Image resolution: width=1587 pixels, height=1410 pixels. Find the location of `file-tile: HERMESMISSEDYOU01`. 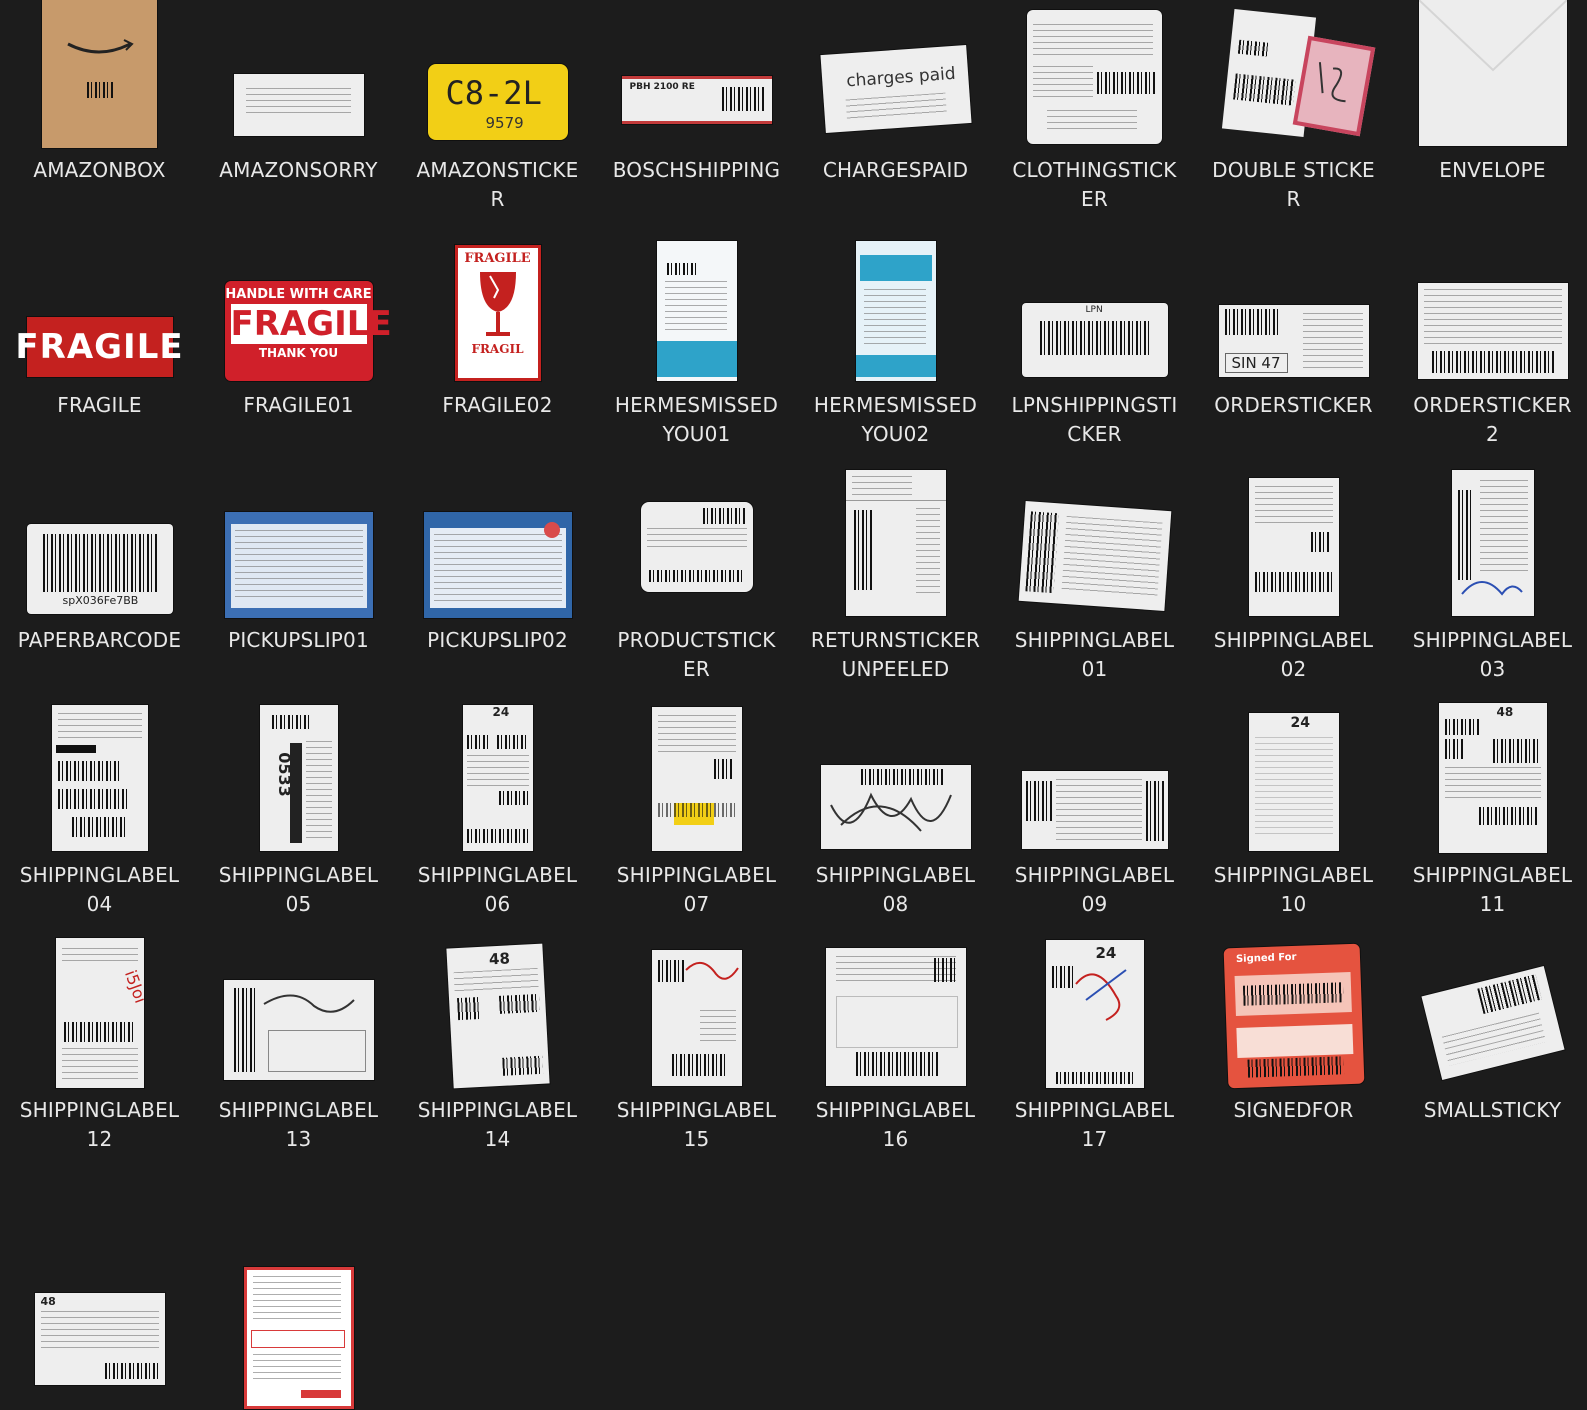

file-tile: HERMESMISSEDYOU01 is located at coordinates (696, 352).